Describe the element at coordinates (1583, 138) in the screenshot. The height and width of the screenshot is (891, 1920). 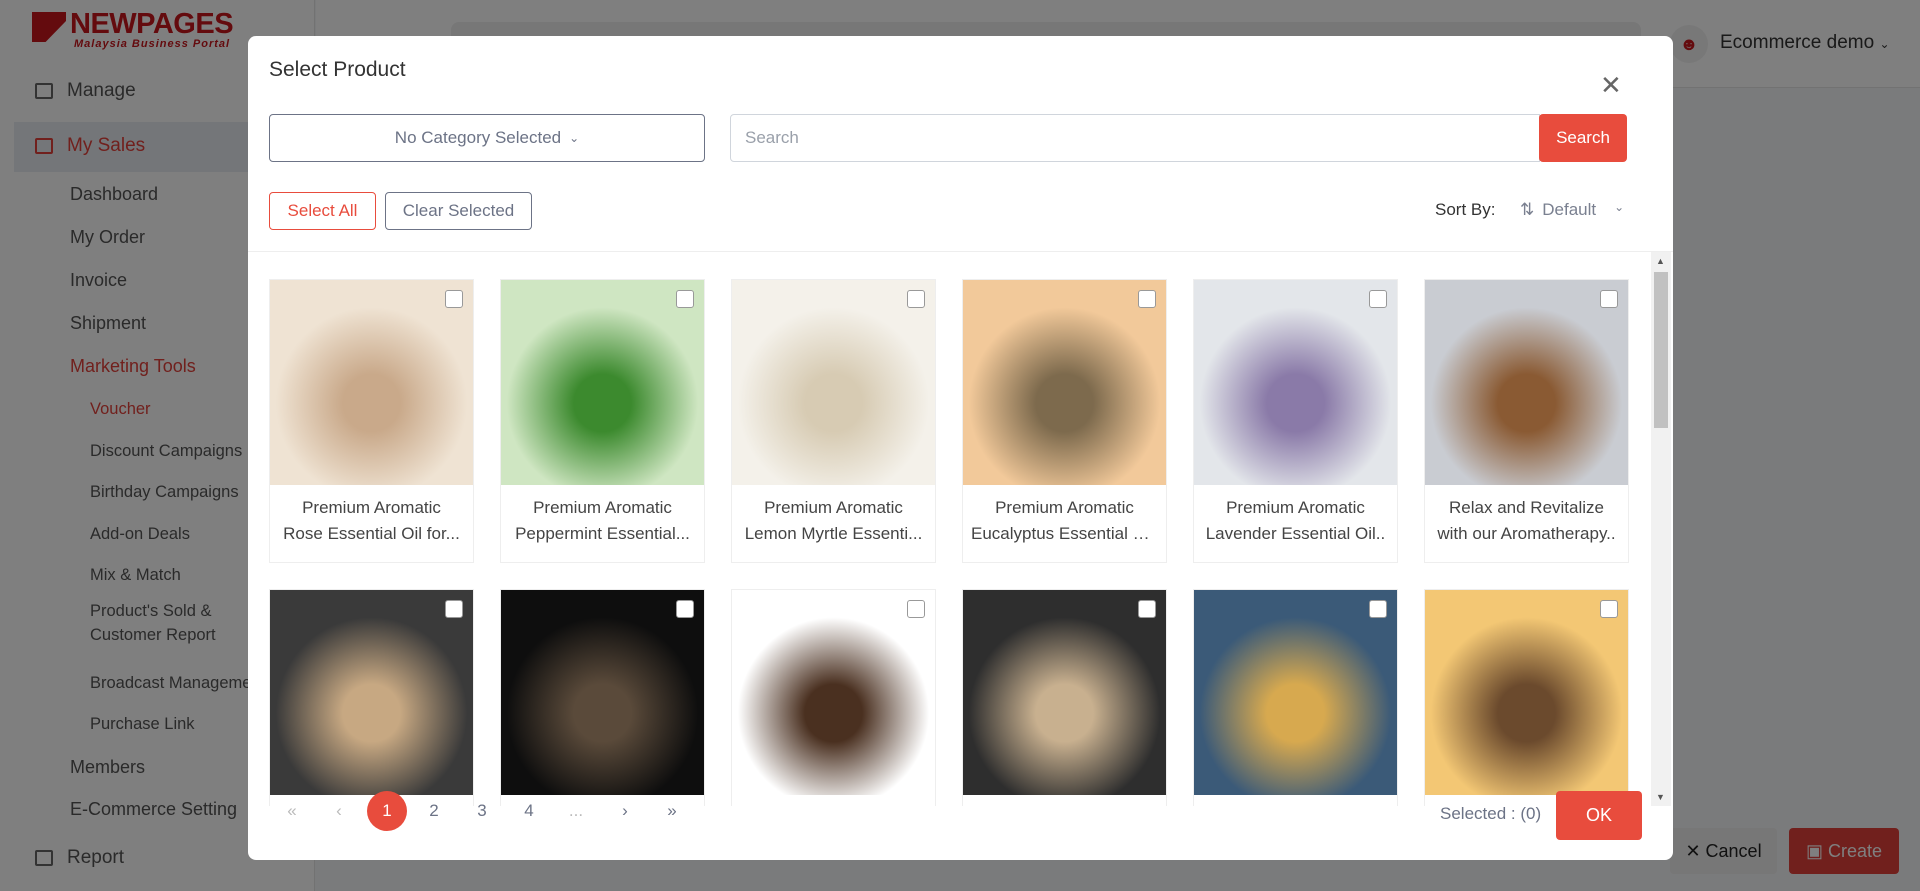
I see `search-button: Search` at that location.